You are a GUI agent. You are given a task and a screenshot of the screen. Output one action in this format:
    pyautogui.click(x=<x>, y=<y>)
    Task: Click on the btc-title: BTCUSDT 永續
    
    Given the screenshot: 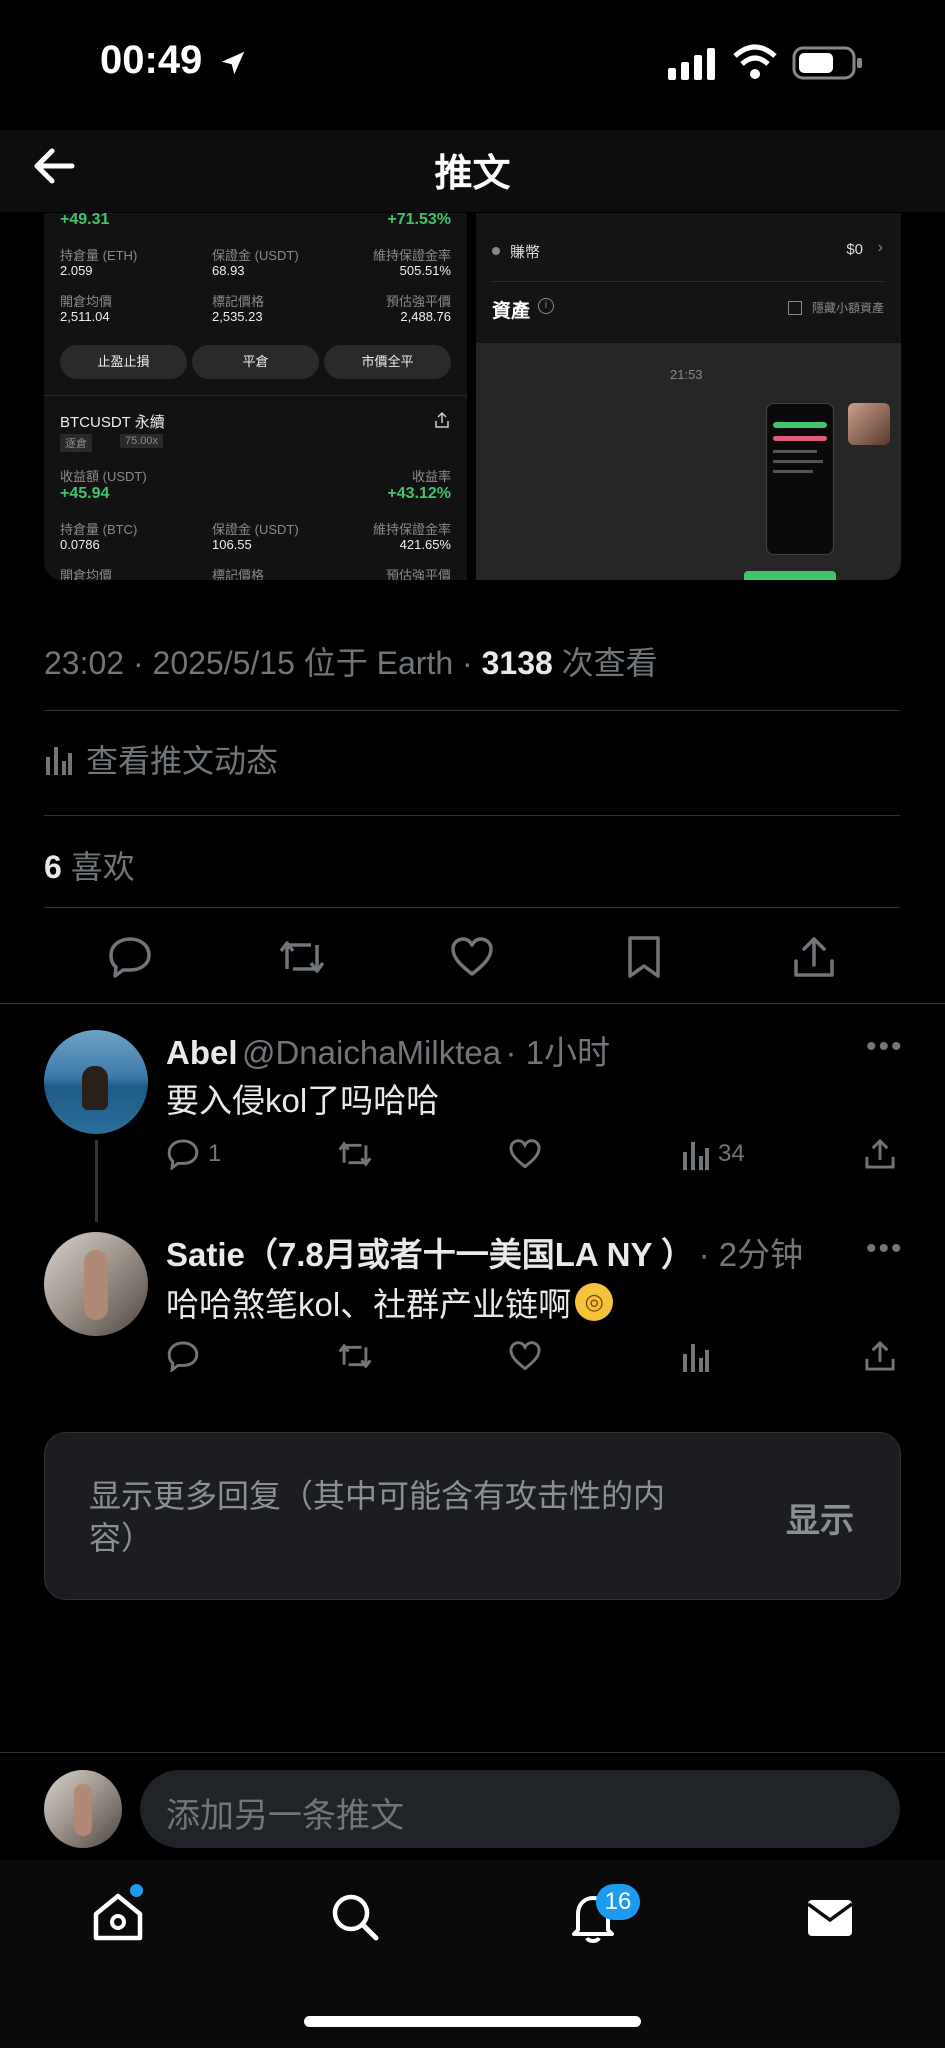 What is the action you would take?
    pyautogui.click(x=112, y=422)
    